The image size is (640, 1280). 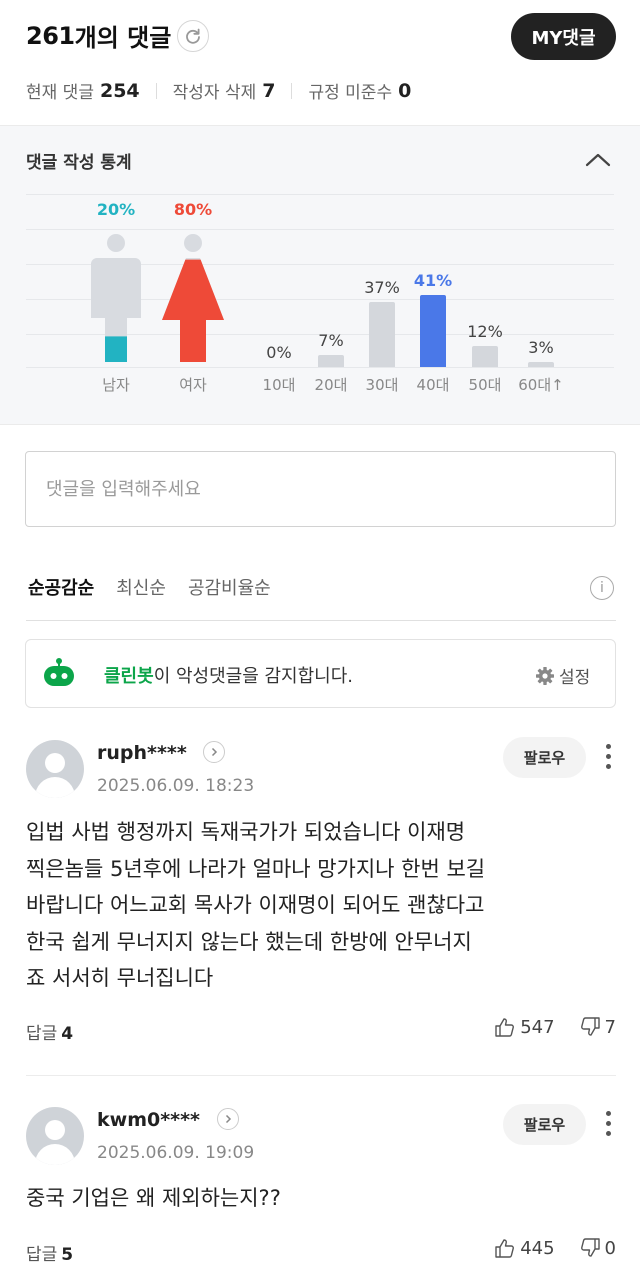 I want to click on tab-sort-ratio: 공감비율순, so click(x=229, y=587).